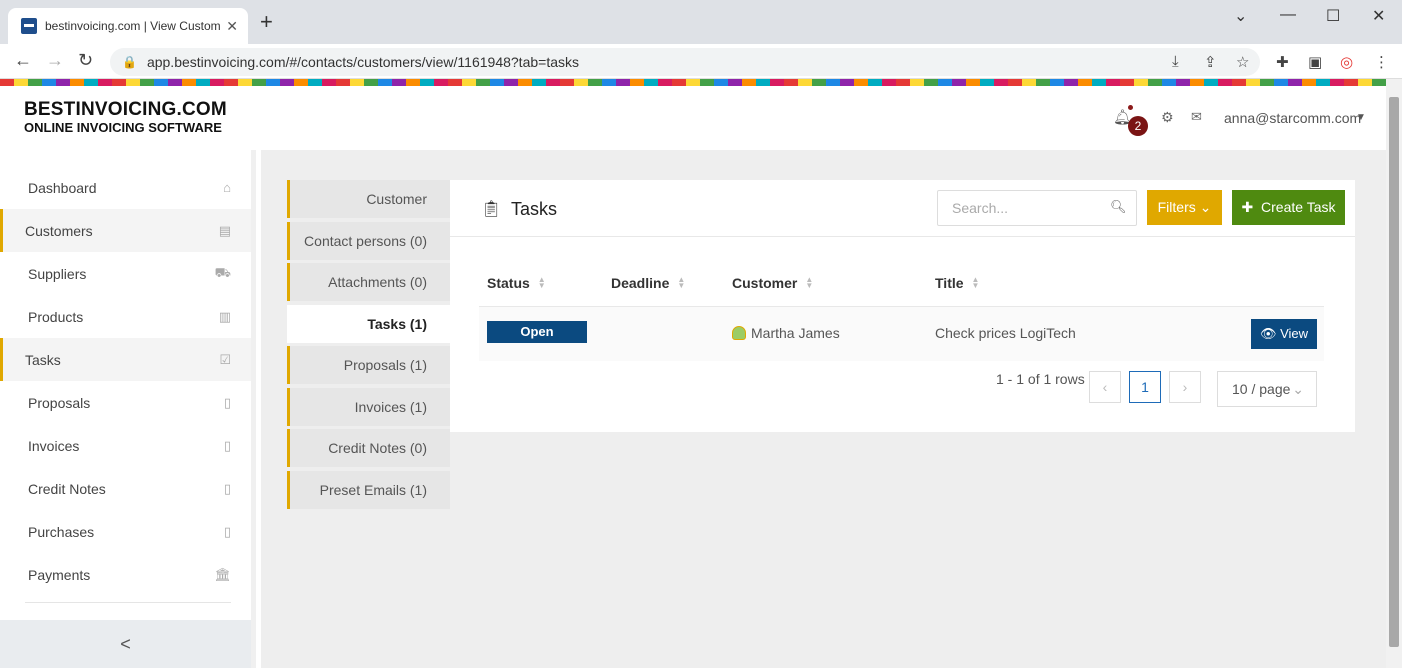 This screenshot has height=668, width=1402. Describe the element at coordinates (516, 283) in the screenshot. I see `column-header-status: Status ▲ ▼` at that location.